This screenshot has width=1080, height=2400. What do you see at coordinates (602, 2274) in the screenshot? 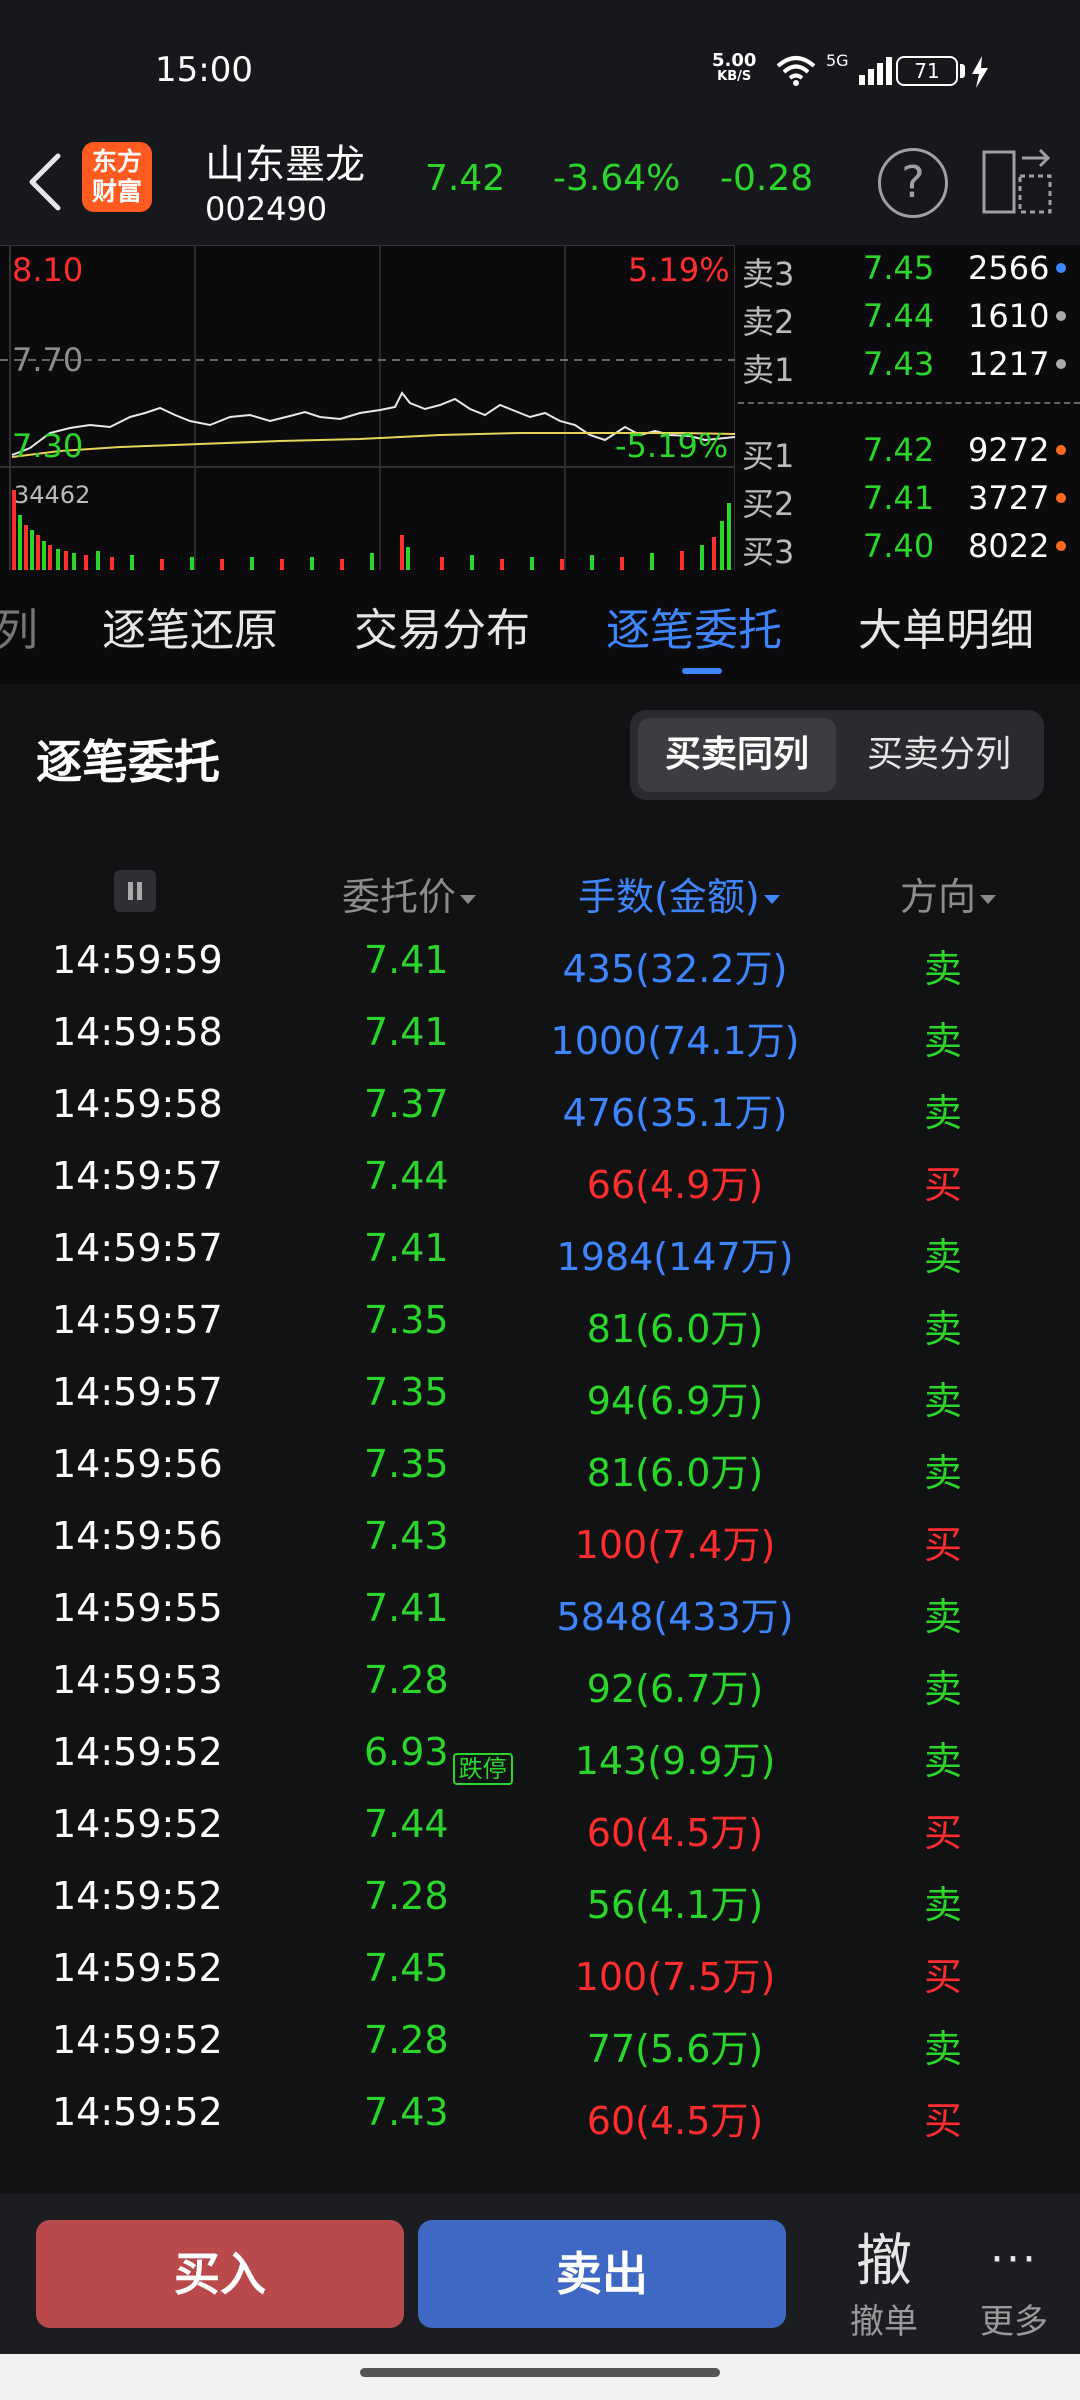
I see `sell-button: 卖出` at bounding box center [602, 2274].